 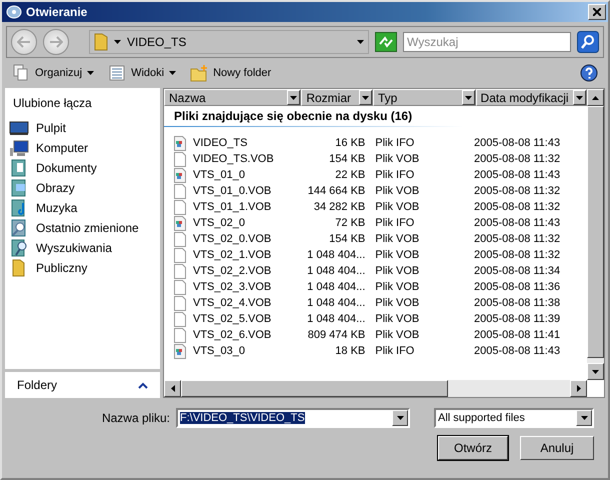 I want to click on toolbar-button: Widoki, so click(x=142, y=73).